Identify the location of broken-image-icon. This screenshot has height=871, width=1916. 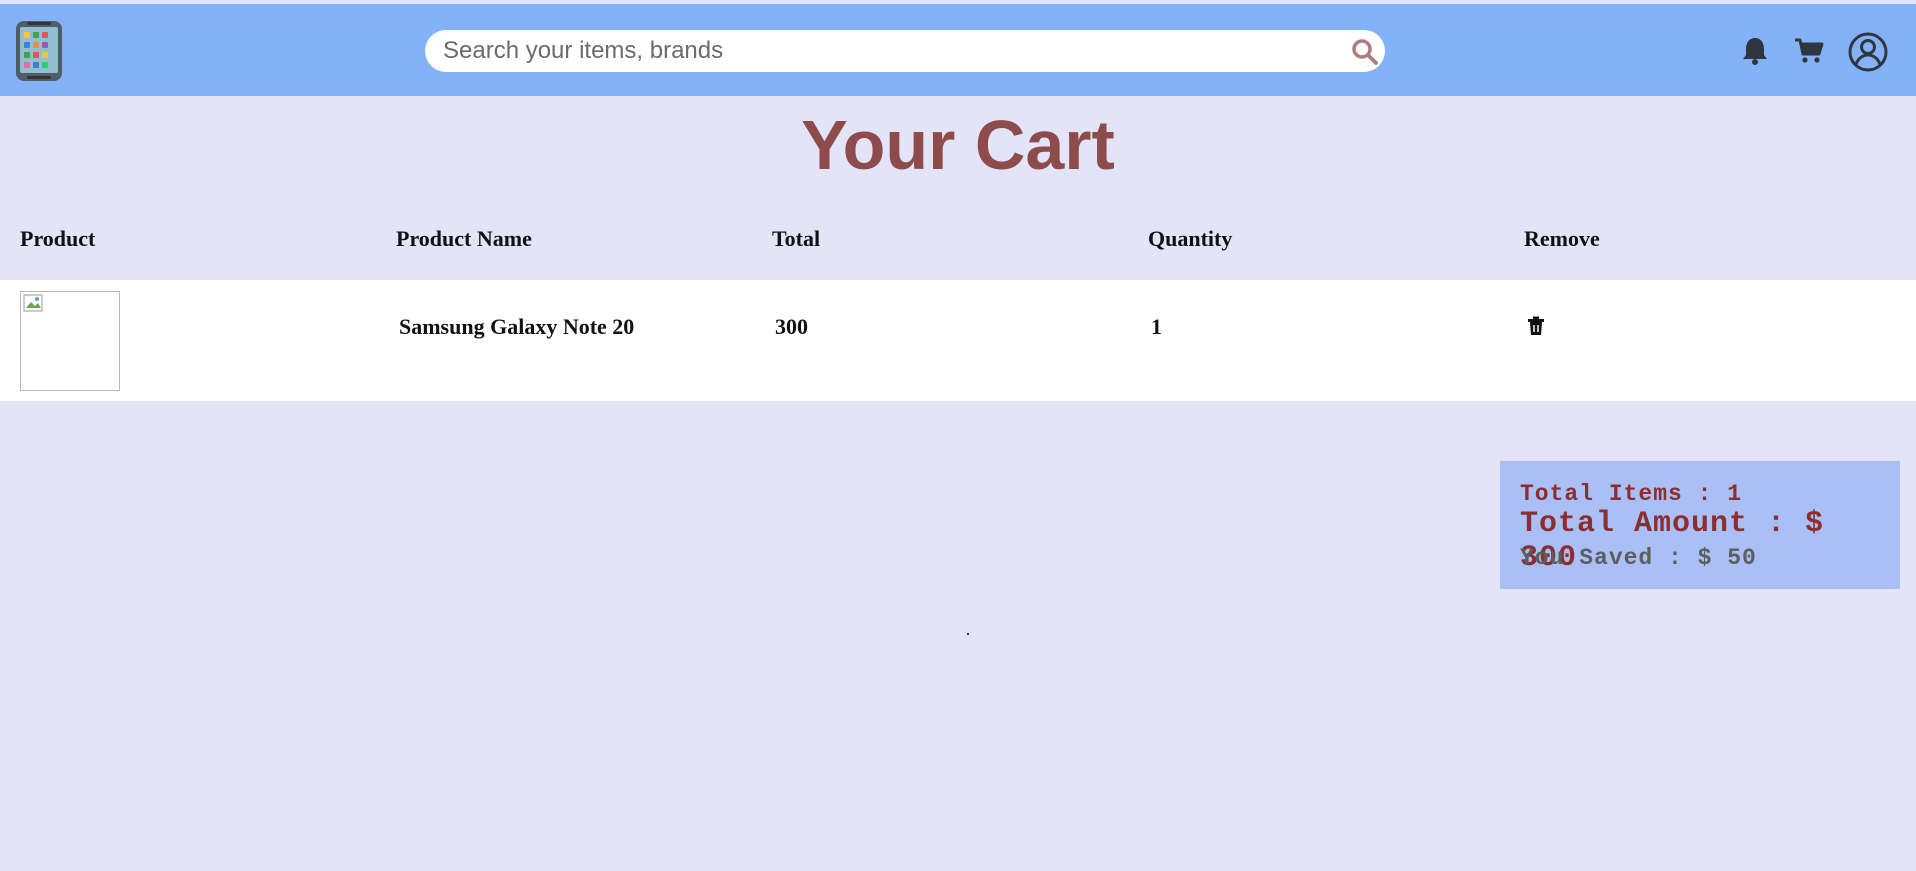
(33, 303).